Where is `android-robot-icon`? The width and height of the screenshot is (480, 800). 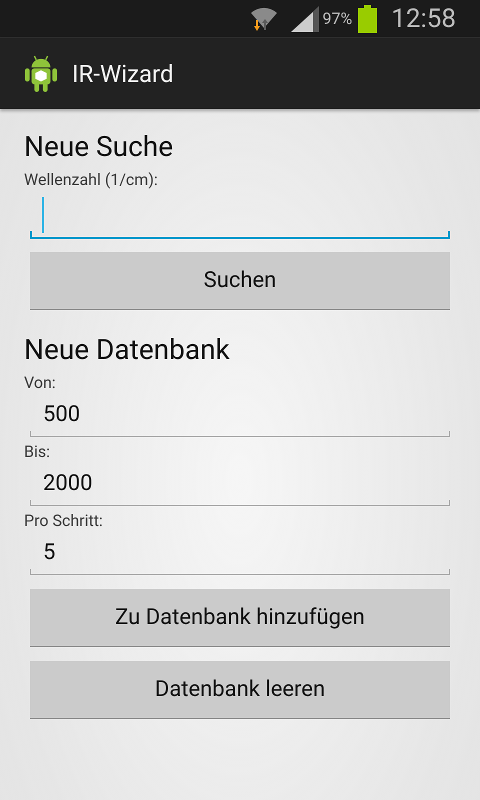
android-robot-icon is located at coordinates (41, 74).